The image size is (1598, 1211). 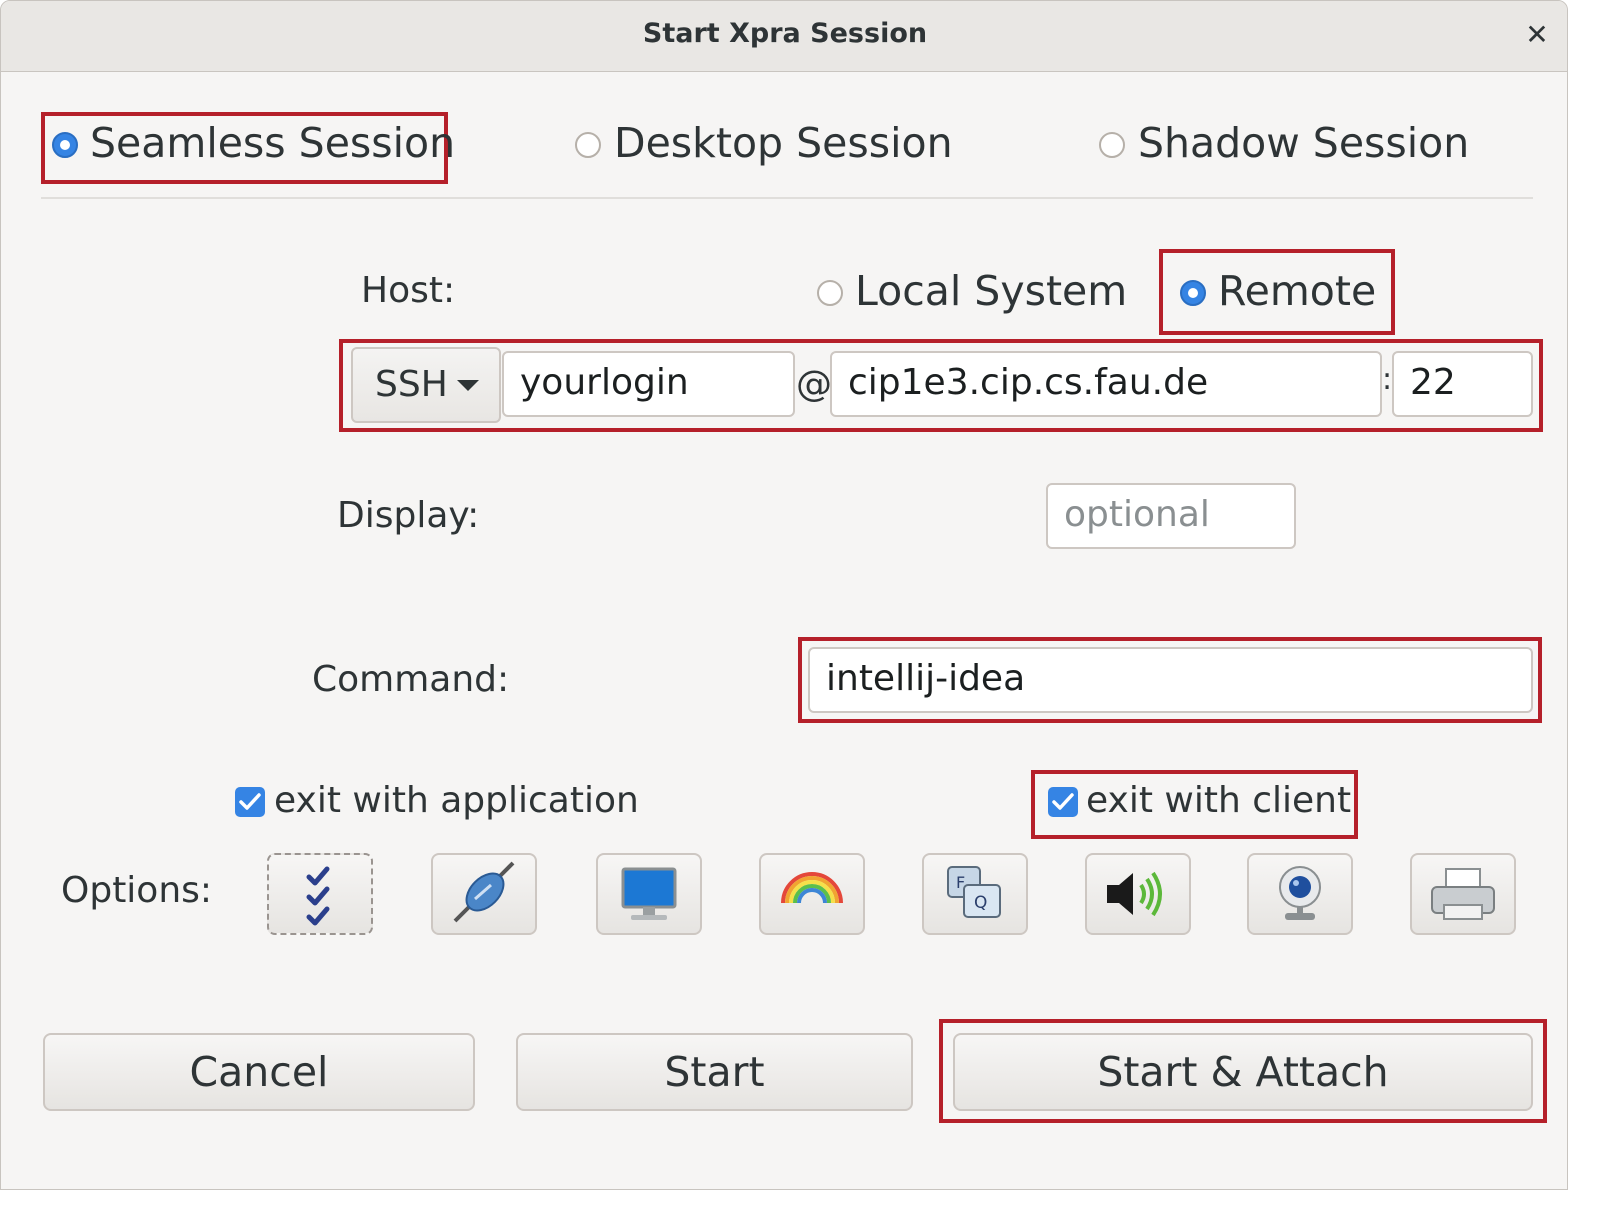 I want to click on color-rainbow-icon, so click(x=812, y=888).